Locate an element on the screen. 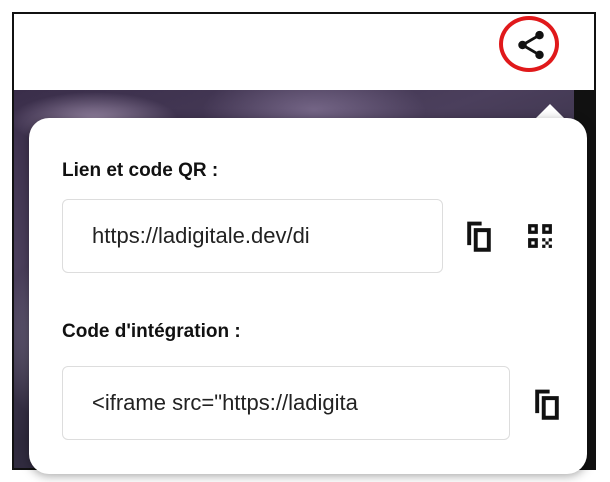 Image resolution: width=610 pixels, height=482 pixels. share-button is located at coordinates (531, 45).